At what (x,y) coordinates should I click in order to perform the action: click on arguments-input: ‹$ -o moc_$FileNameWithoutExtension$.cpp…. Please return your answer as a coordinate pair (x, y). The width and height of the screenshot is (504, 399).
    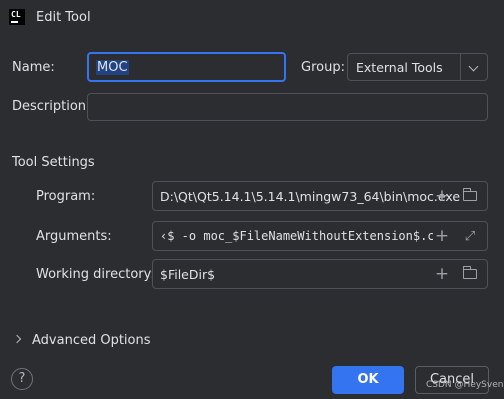
    Looking at the image, I should click on (320, 236).